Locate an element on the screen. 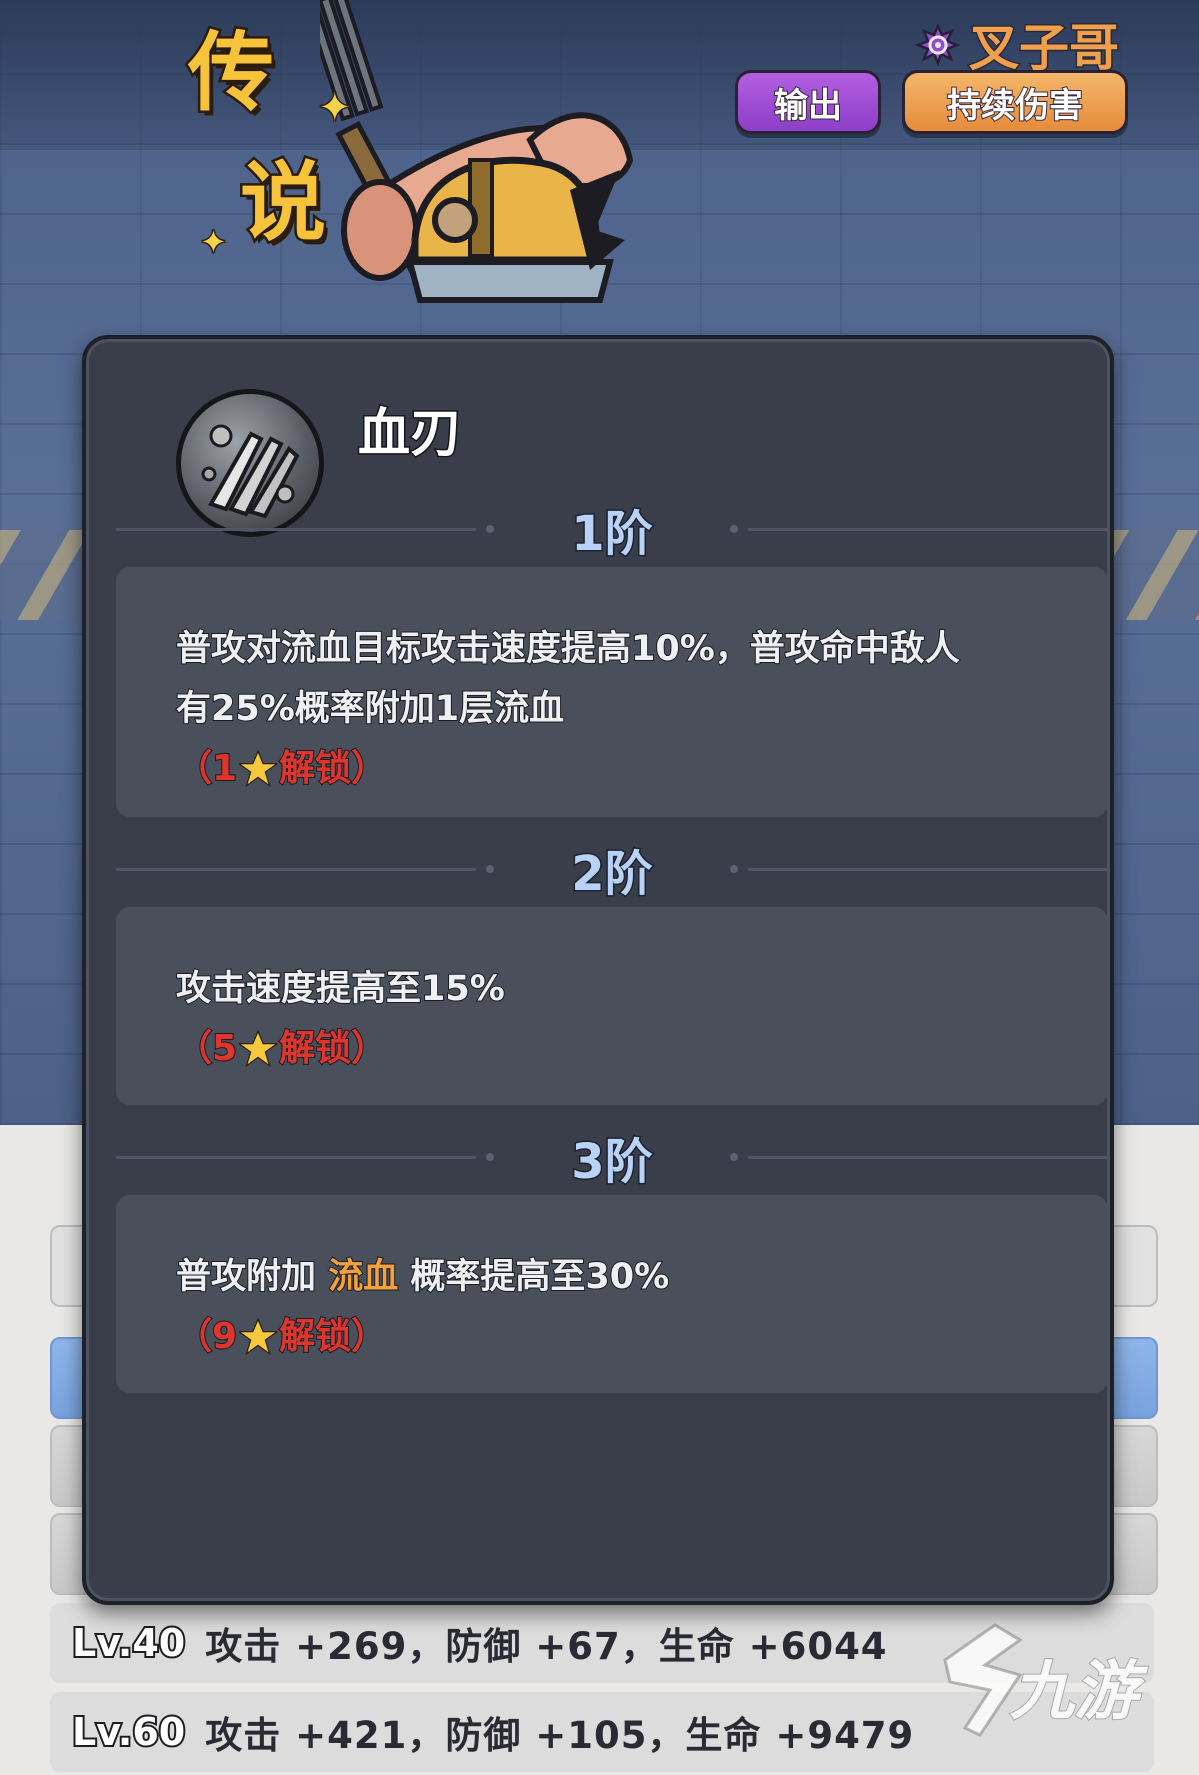 Image resolution: width=1199 pixels, height=1775 pixels. tier-2-box: 攻击速度提高至15% （5 解锁） is located at coordinates (612, 1006).